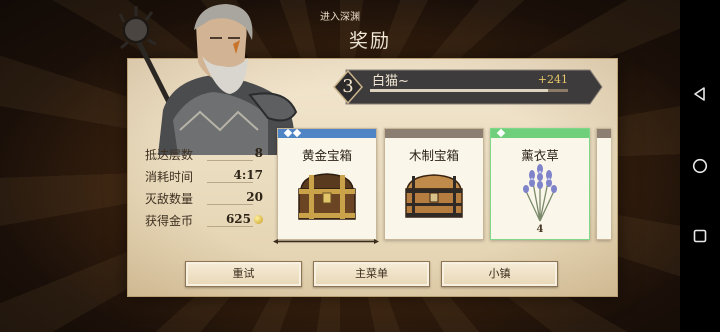  Describe the element at coordinates (204, 199) in the screenshot. I see `stat-enemies-killed: 灭敌数量 20` at that location.